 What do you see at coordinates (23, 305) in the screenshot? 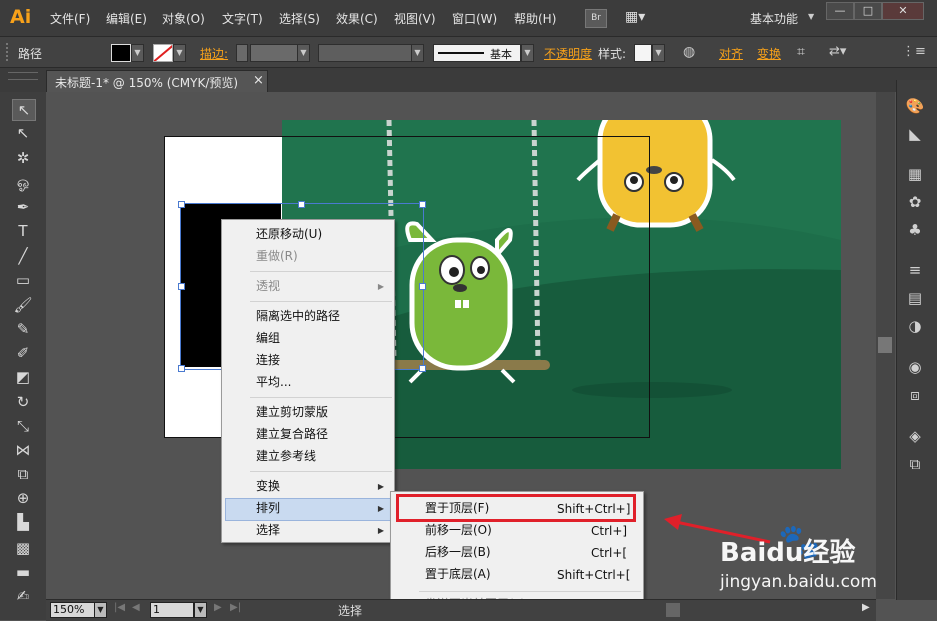
I see `paintbrush-tool-icon: 🖌` at bounding box center [23, 305].